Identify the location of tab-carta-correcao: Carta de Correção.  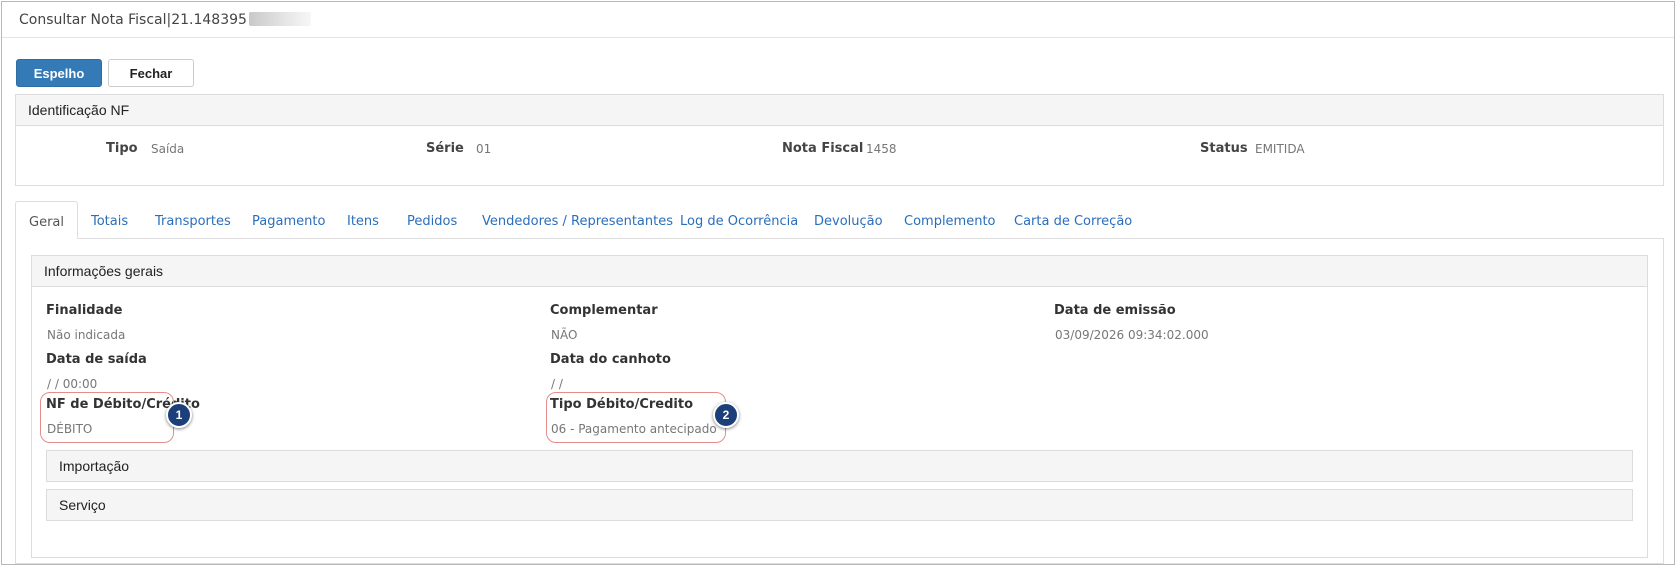
(1073, 221).